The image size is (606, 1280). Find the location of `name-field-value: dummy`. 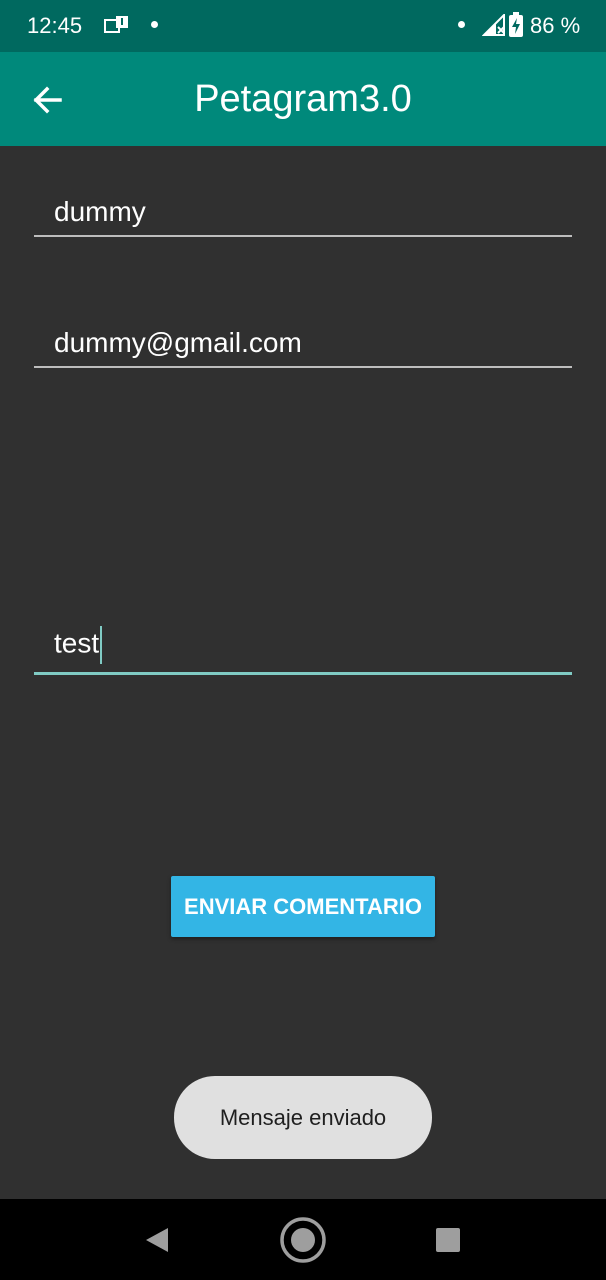

name-field-value: dummy is located at coordinates (100, 211).